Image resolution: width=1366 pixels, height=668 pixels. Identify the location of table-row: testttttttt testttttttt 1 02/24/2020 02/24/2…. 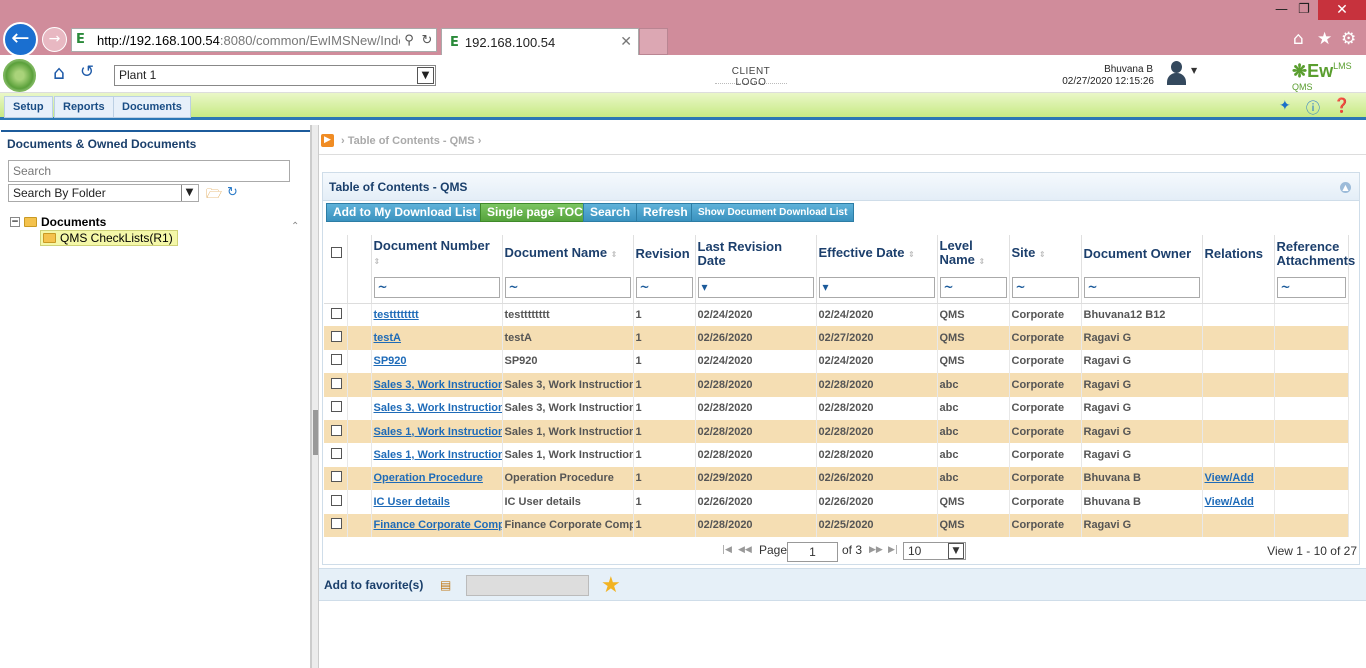
(836, 315).